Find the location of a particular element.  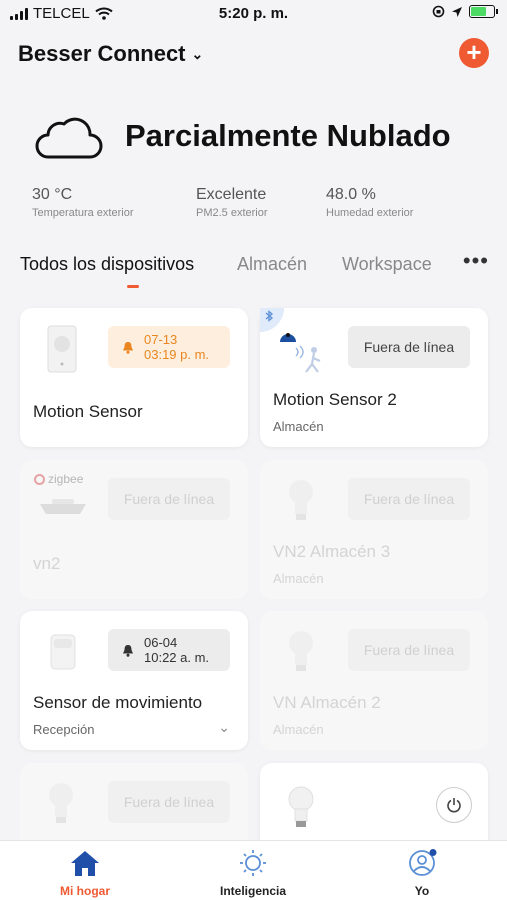

nav-yo: Yo is located at coordinates (422, 873).